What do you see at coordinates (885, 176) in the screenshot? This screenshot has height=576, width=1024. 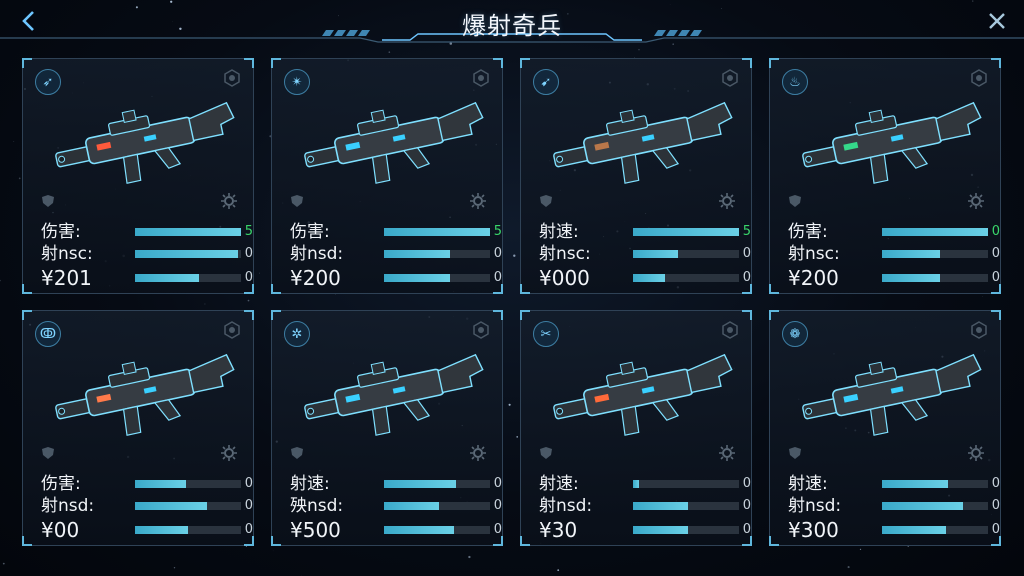 I see `weapon-card: ♨ 伤害: 0 射nsc: 0 ¥200 0` at bounding box center [885, 176].